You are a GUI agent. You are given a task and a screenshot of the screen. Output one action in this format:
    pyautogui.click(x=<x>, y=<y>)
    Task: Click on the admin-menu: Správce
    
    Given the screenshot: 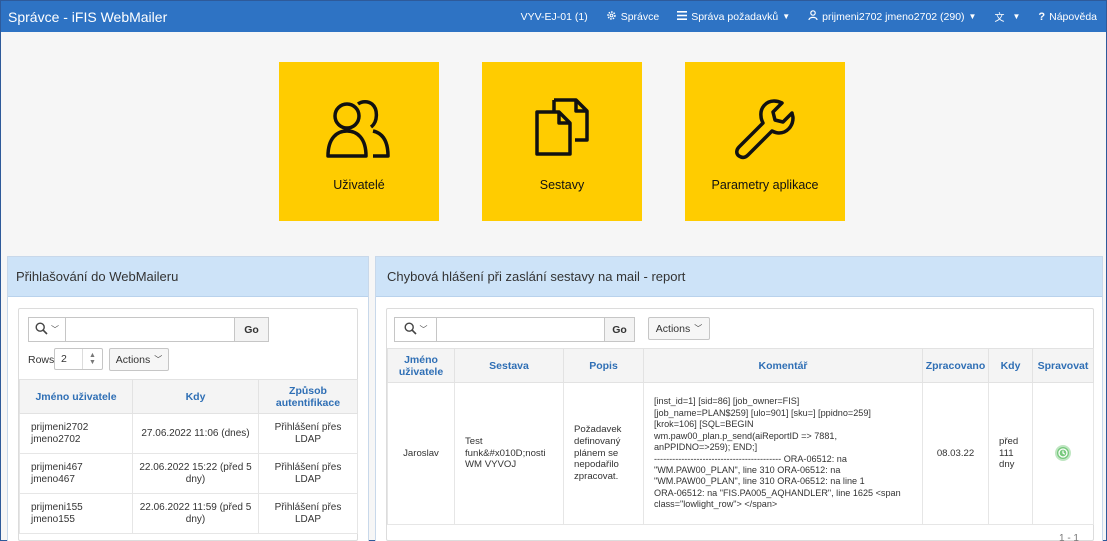 What is the action you would take?
    pyautogui.click(x=633, y=16)
    